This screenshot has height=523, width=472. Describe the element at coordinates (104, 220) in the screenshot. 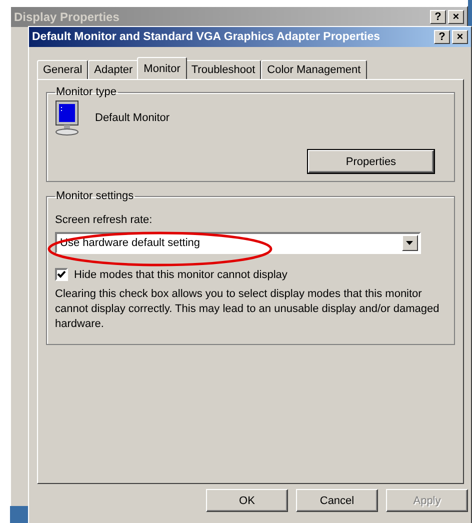

I see `field-label: Screen refresh rate:` at that location.